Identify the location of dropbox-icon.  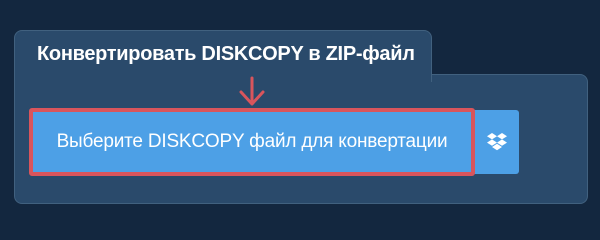
(496, 142).